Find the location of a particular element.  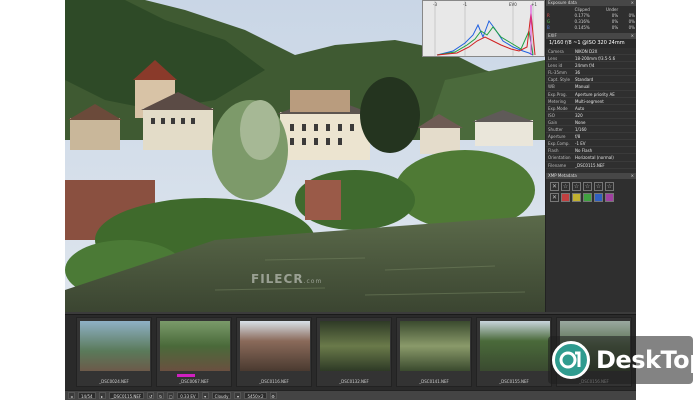

list-item: WB Manual is located at coordinates (591, 87).